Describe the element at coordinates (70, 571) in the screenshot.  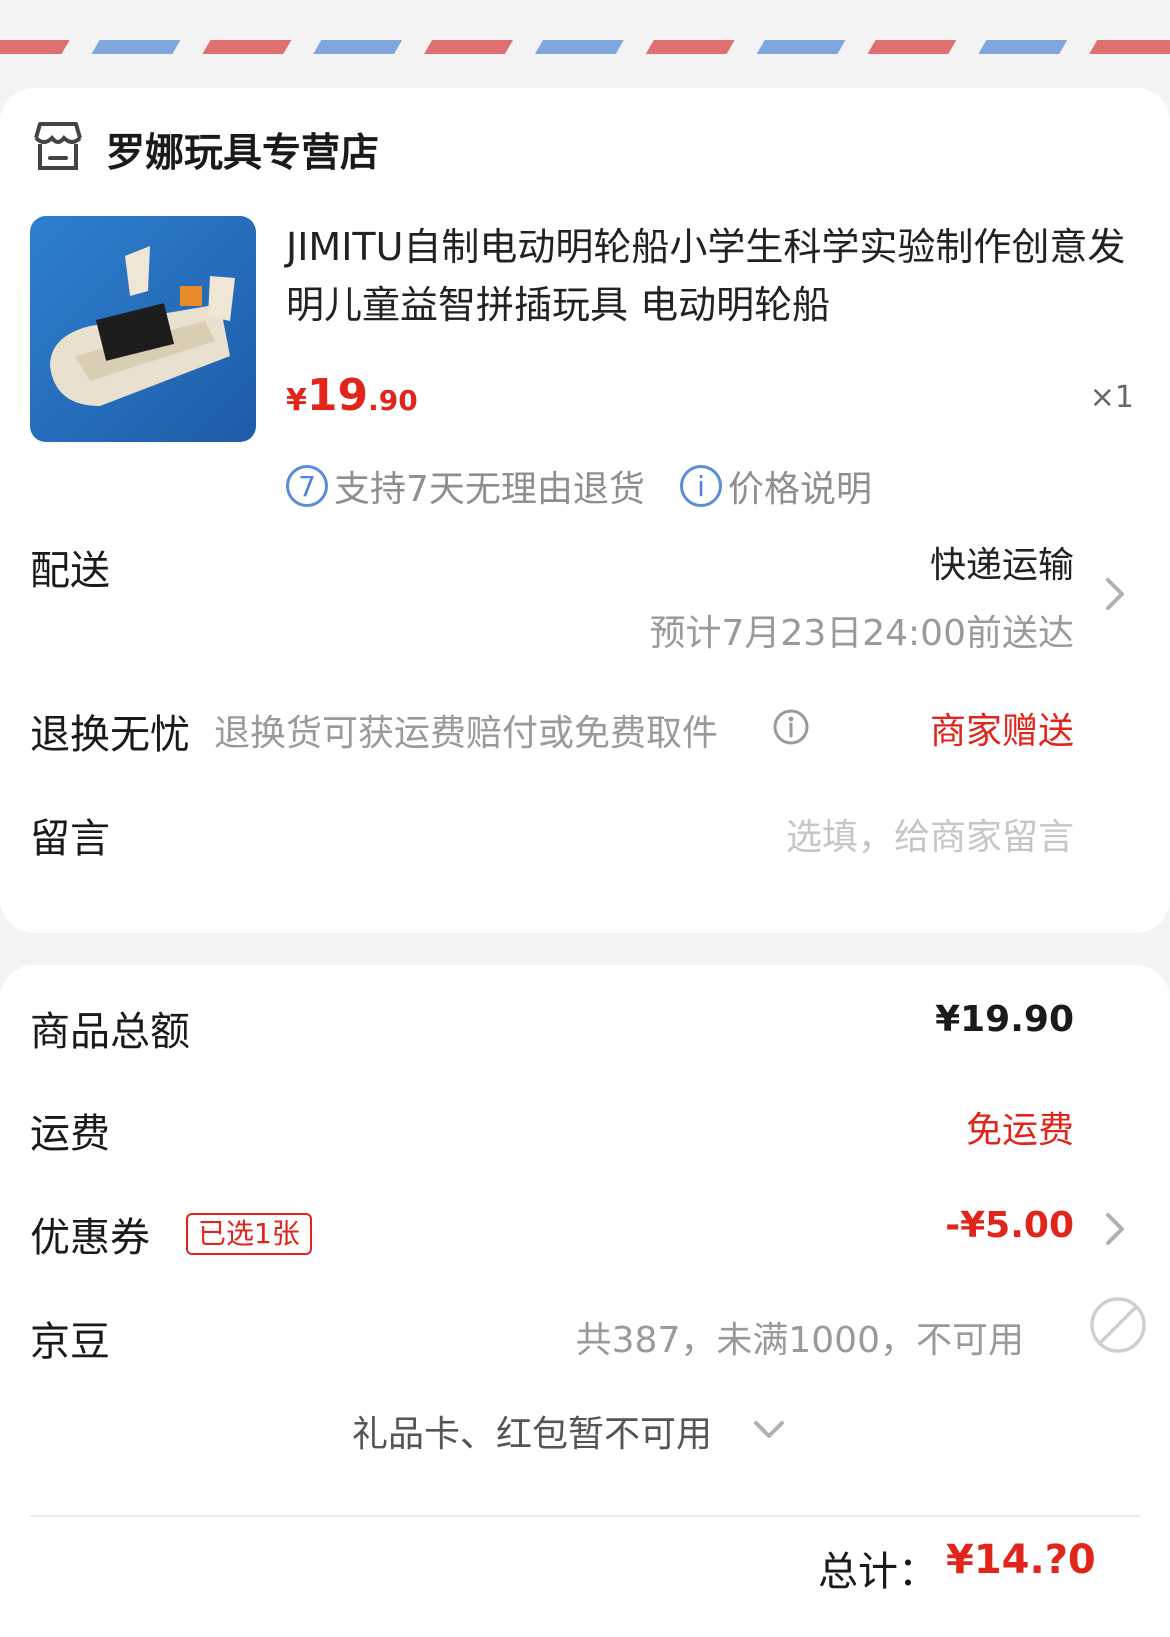
I see `delivery-label: 配送` at that location.